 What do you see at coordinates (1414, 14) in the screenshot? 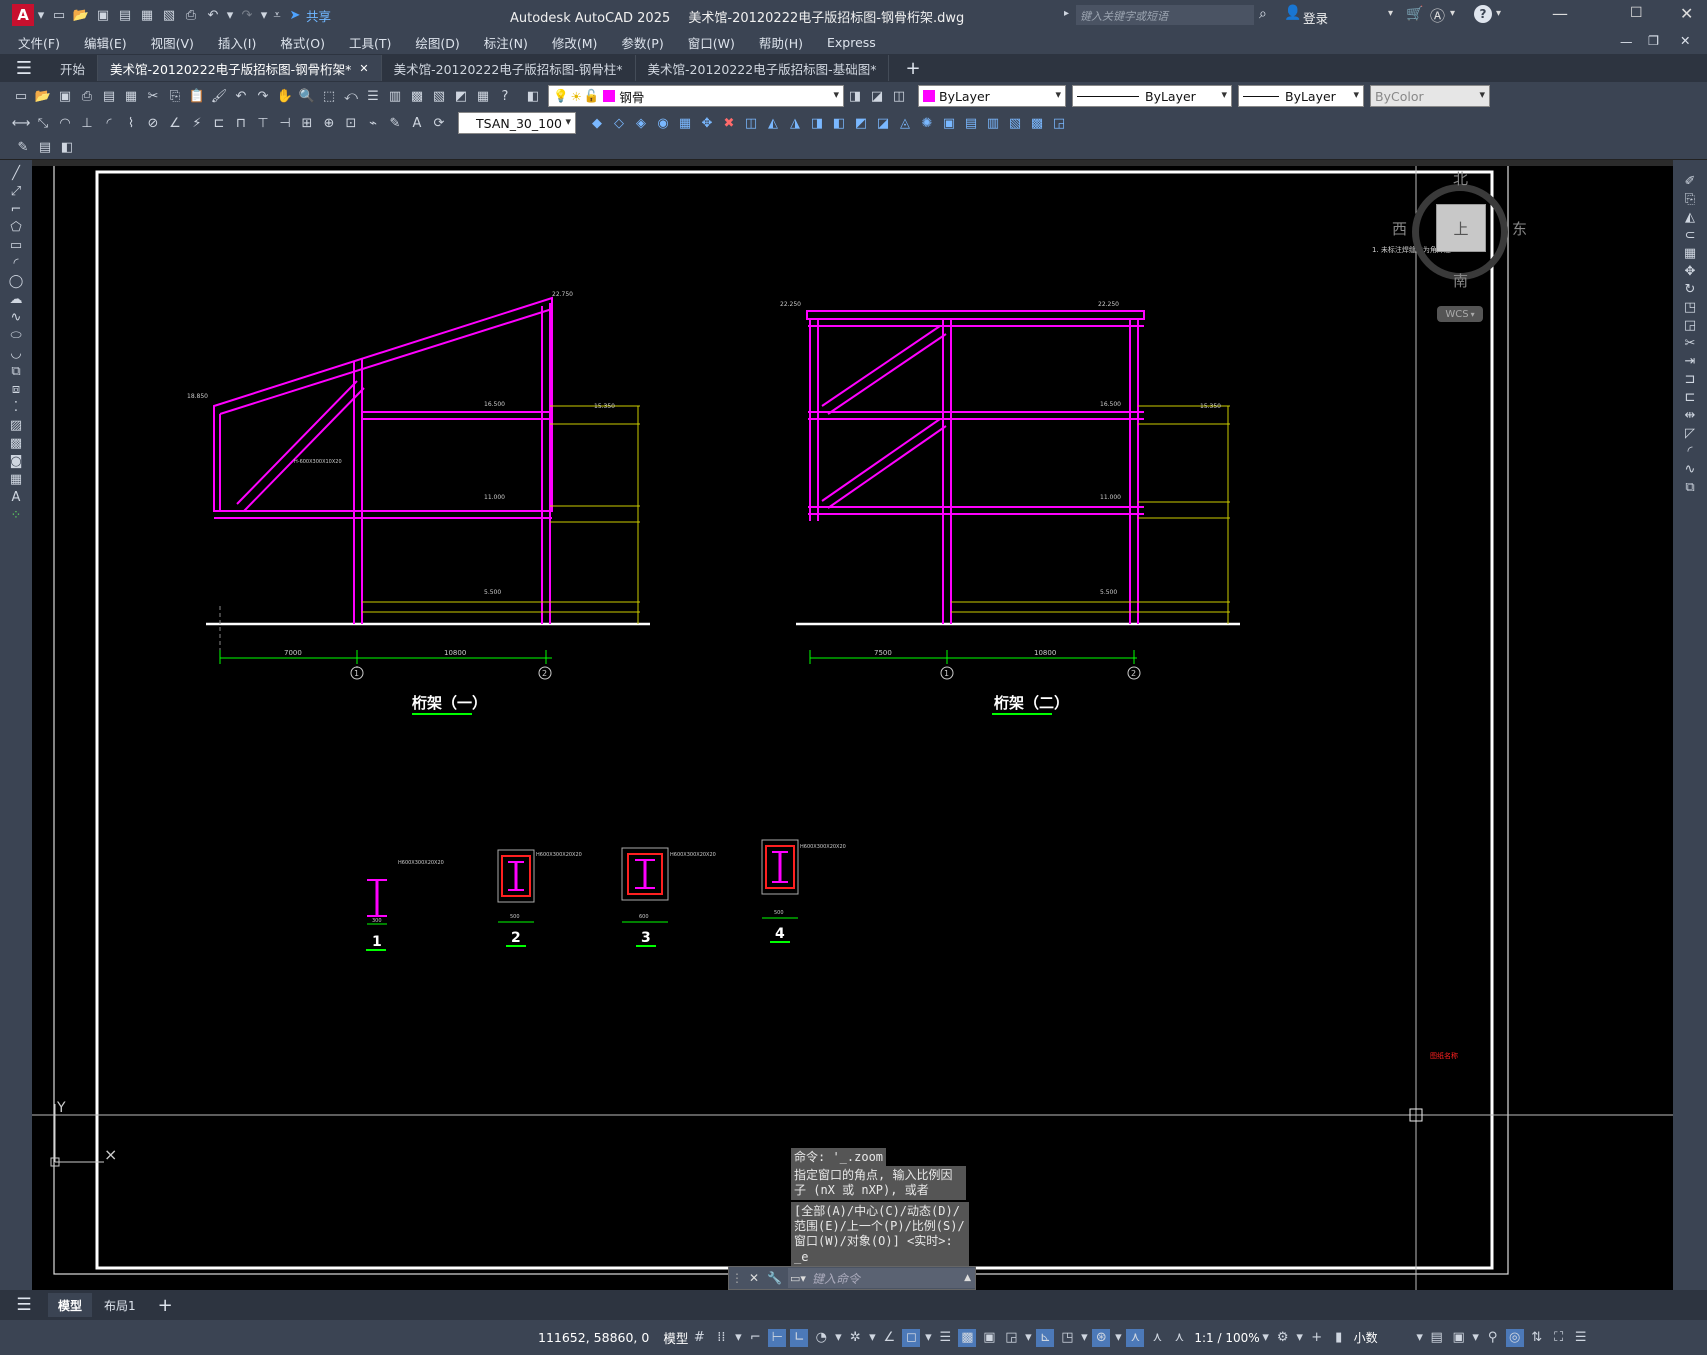
I see `cart-icon: 🛒` at bounding box center [1414, 14].